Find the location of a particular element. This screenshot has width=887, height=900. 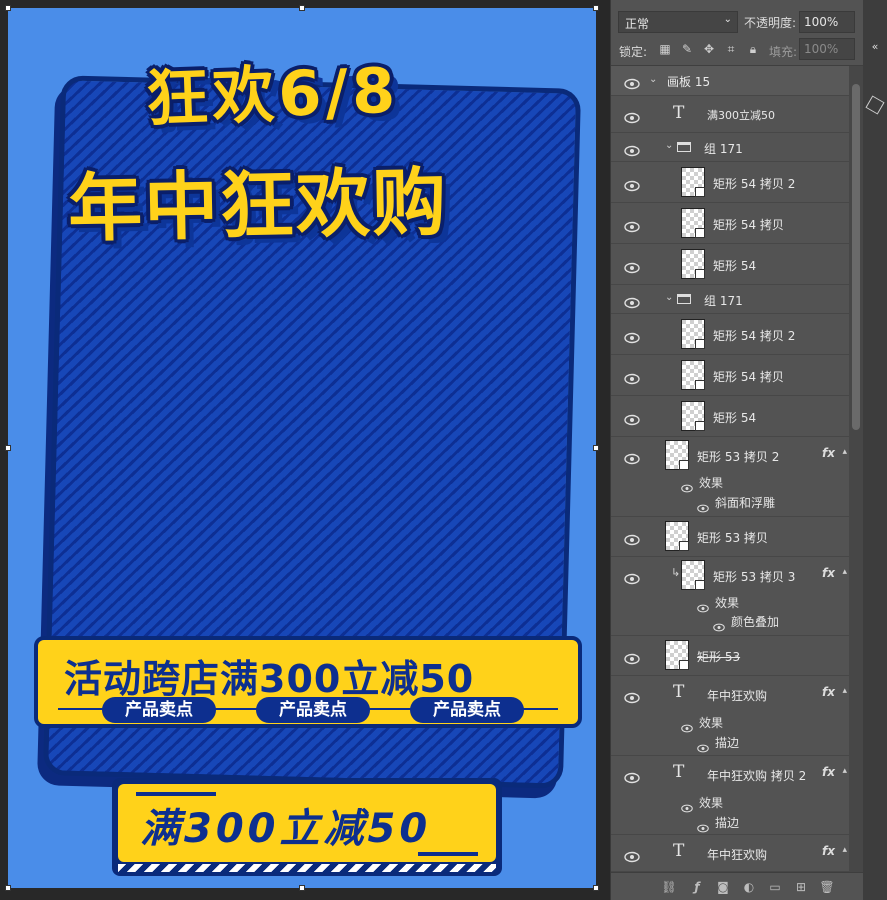

fill-input: 100% is located at coordinates (827, 49).